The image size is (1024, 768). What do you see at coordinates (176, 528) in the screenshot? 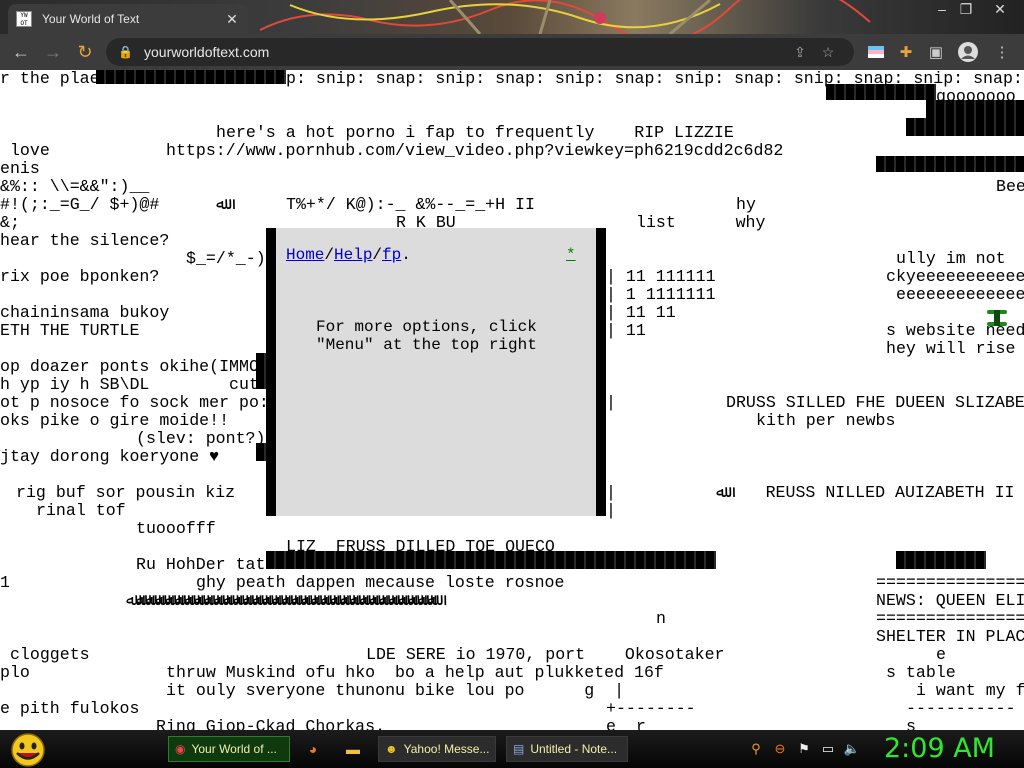
I see `world-text-line: tuooofff` at bounding box center [176, 528].